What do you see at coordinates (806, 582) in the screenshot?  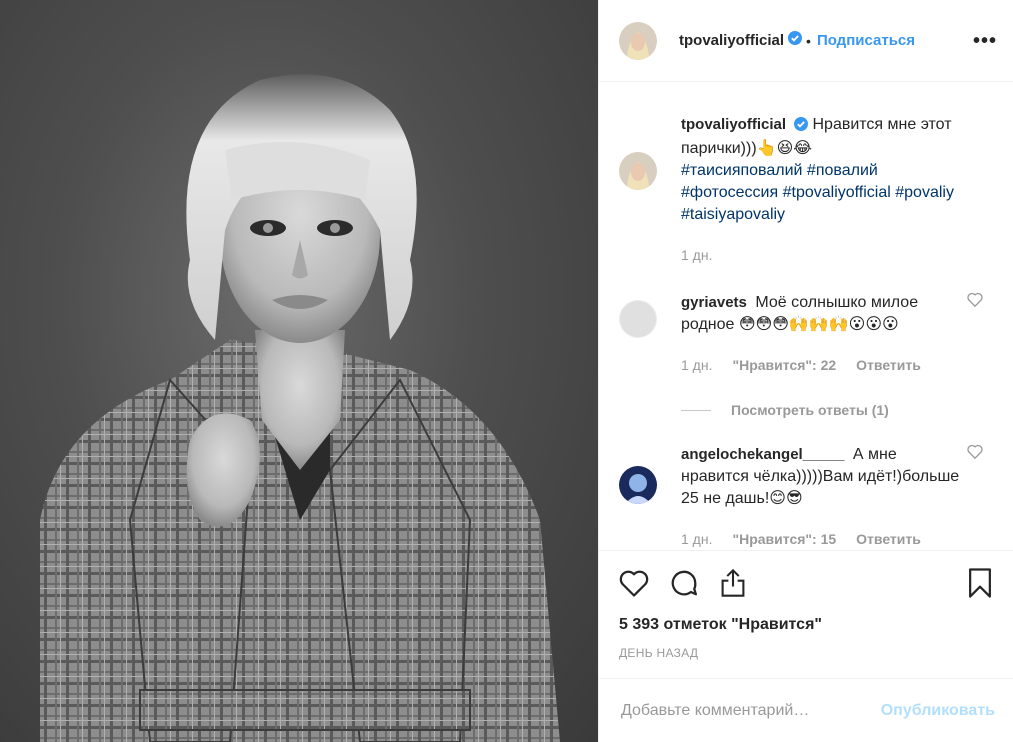 I see `post-actions-bar` at bounding box center [806, 582].